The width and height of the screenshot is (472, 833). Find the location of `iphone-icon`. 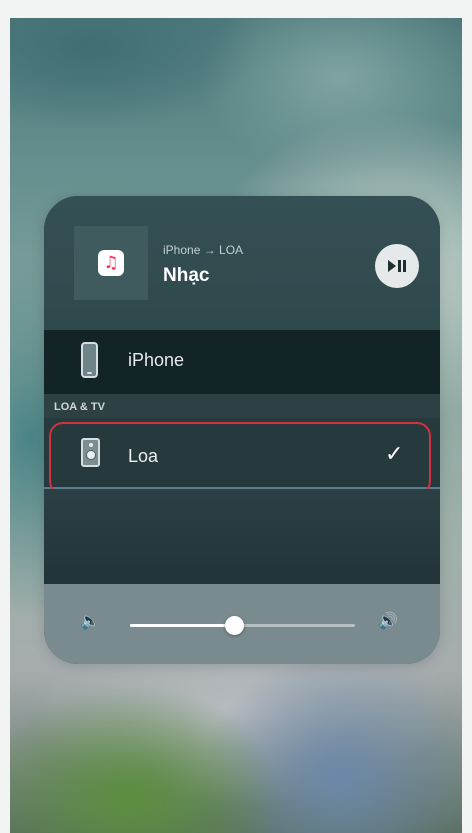

iphone-icon is located at coordinates (89, 360).